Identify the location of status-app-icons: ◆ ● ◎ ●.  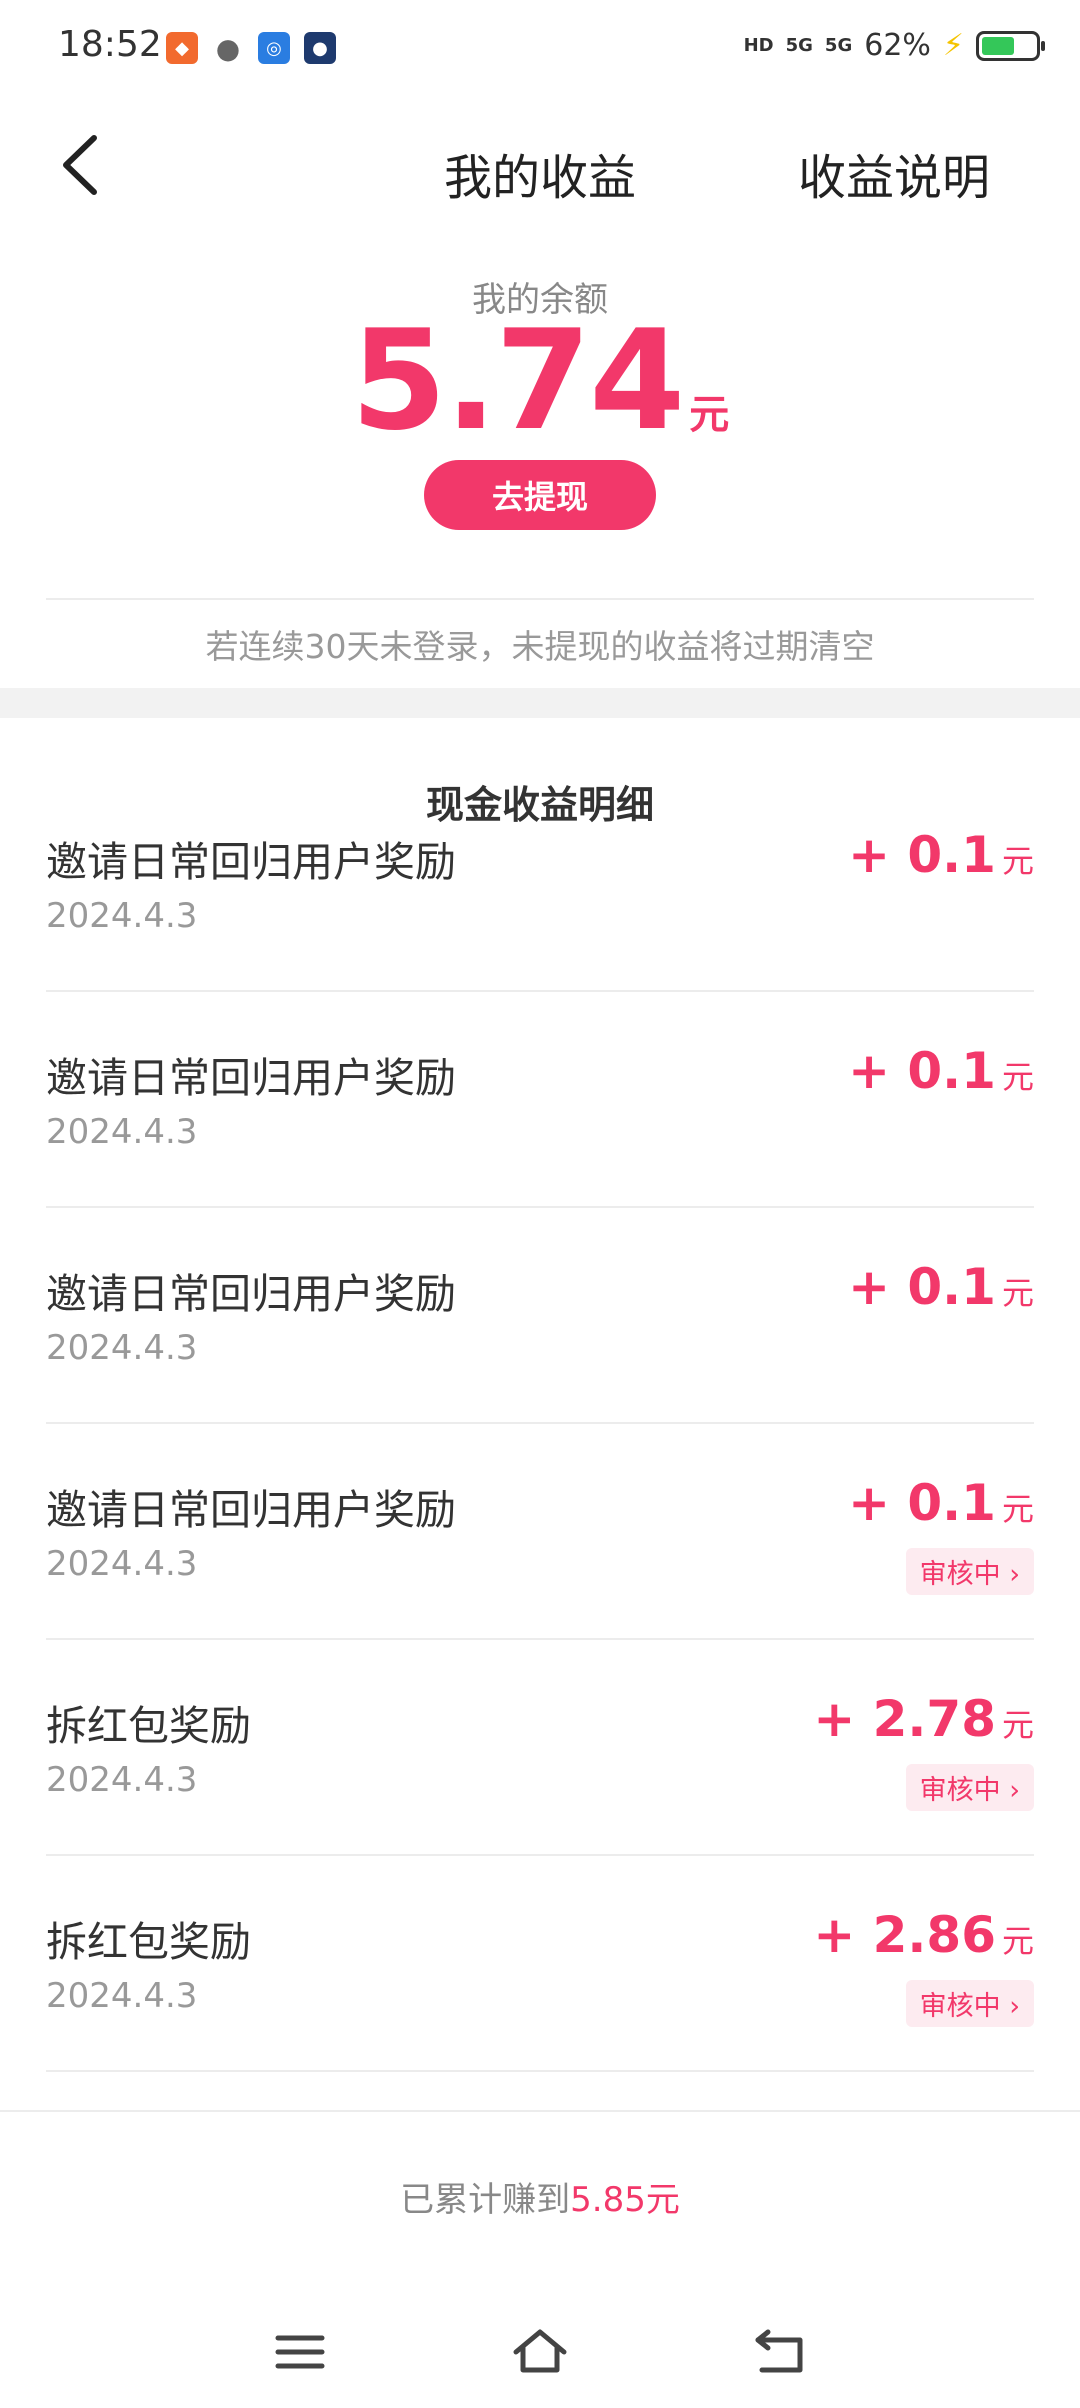
(251, 48).